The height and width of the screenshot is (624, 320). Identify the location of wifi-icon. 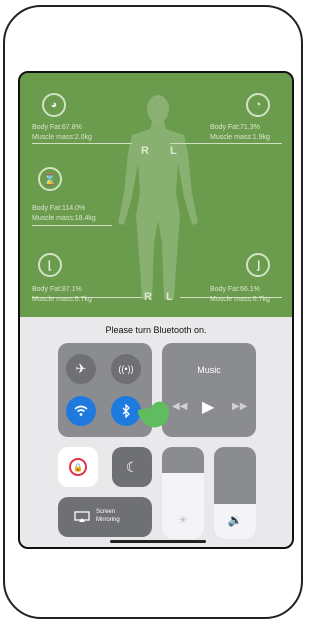
(81, 410).